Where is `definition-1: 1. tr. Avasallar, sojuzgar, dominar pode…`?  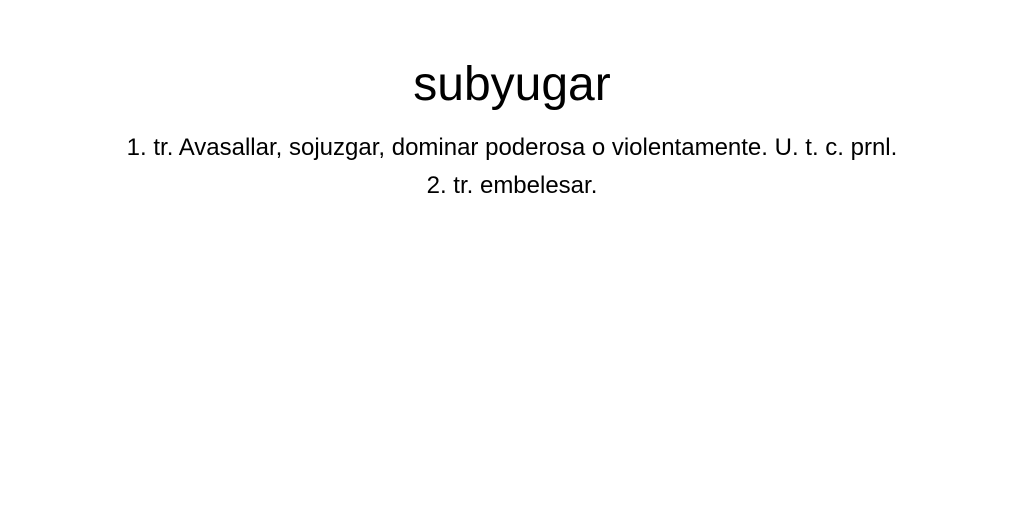 definition-1: 1. tr. Avasallar, sojuzgar, dominar pode… is located at coordinates (512, 147).